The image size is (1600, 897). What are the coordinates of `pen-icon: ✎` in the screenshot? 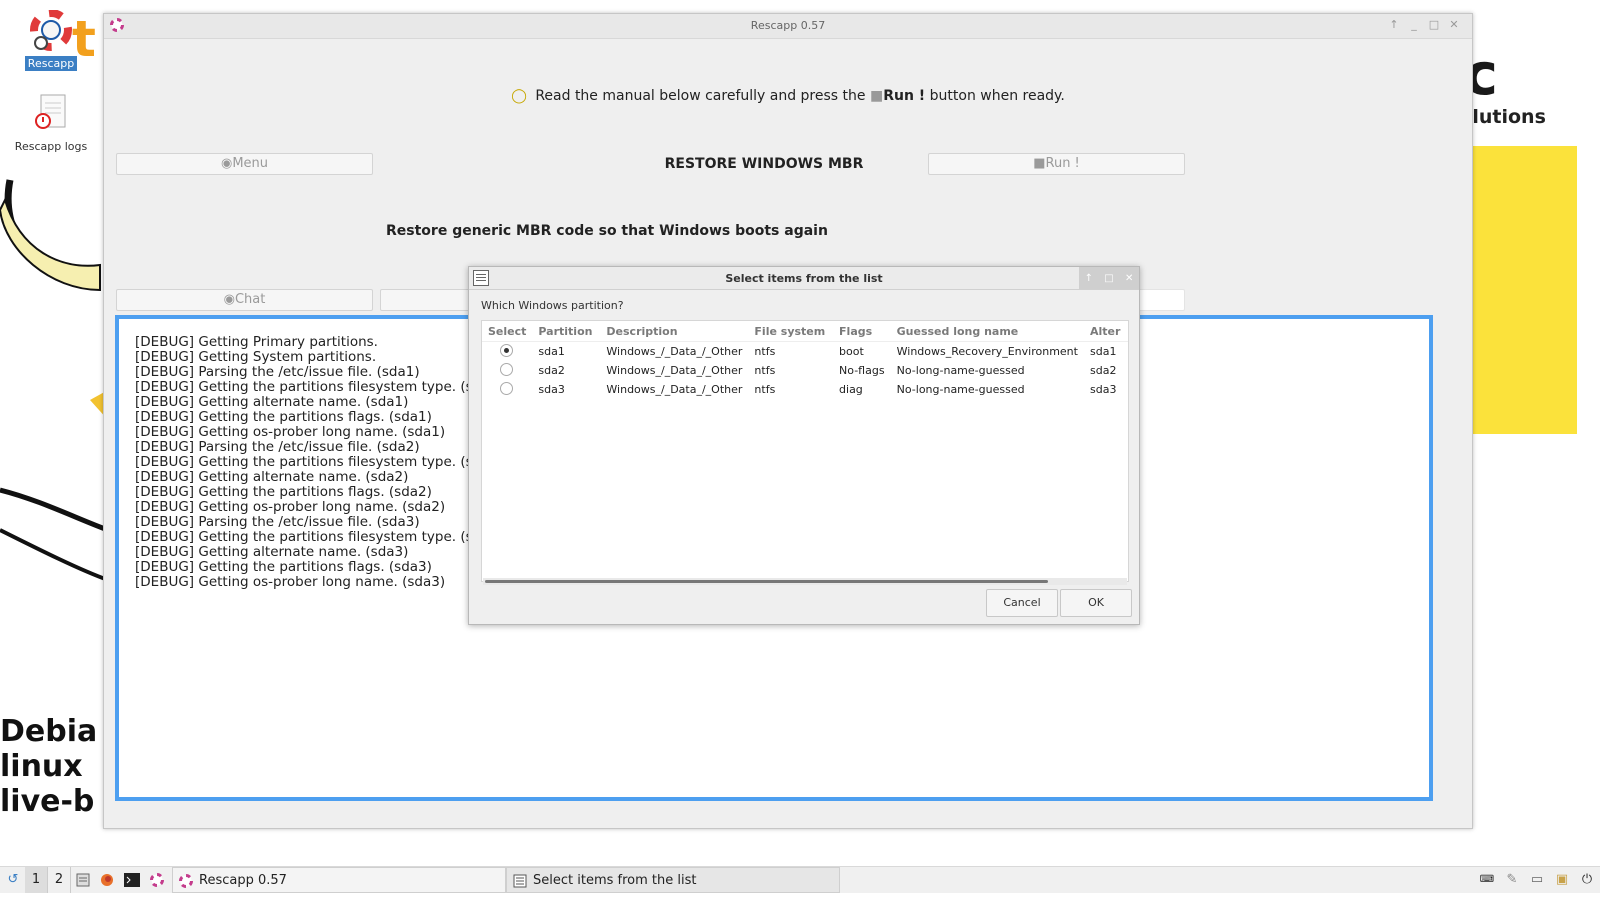 It's located at (1512, 880).